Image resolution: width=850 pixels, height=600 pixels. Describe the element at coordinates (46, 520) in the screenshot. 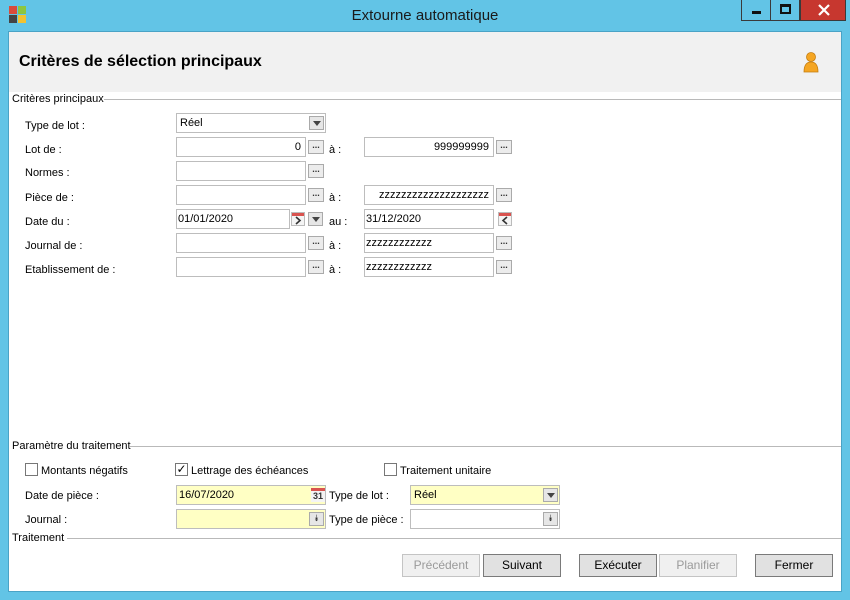

I see `param-journal-label: Journal :` at that location.